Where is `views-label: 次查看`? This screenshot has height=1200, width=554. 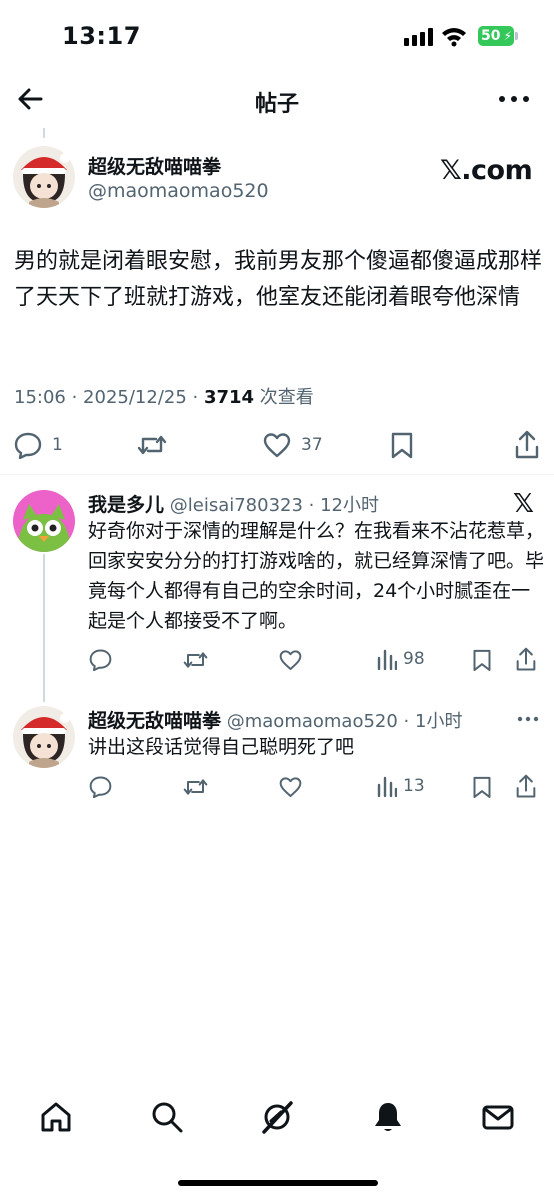
views-label: 次查看 is located at coordinates (284, 397).